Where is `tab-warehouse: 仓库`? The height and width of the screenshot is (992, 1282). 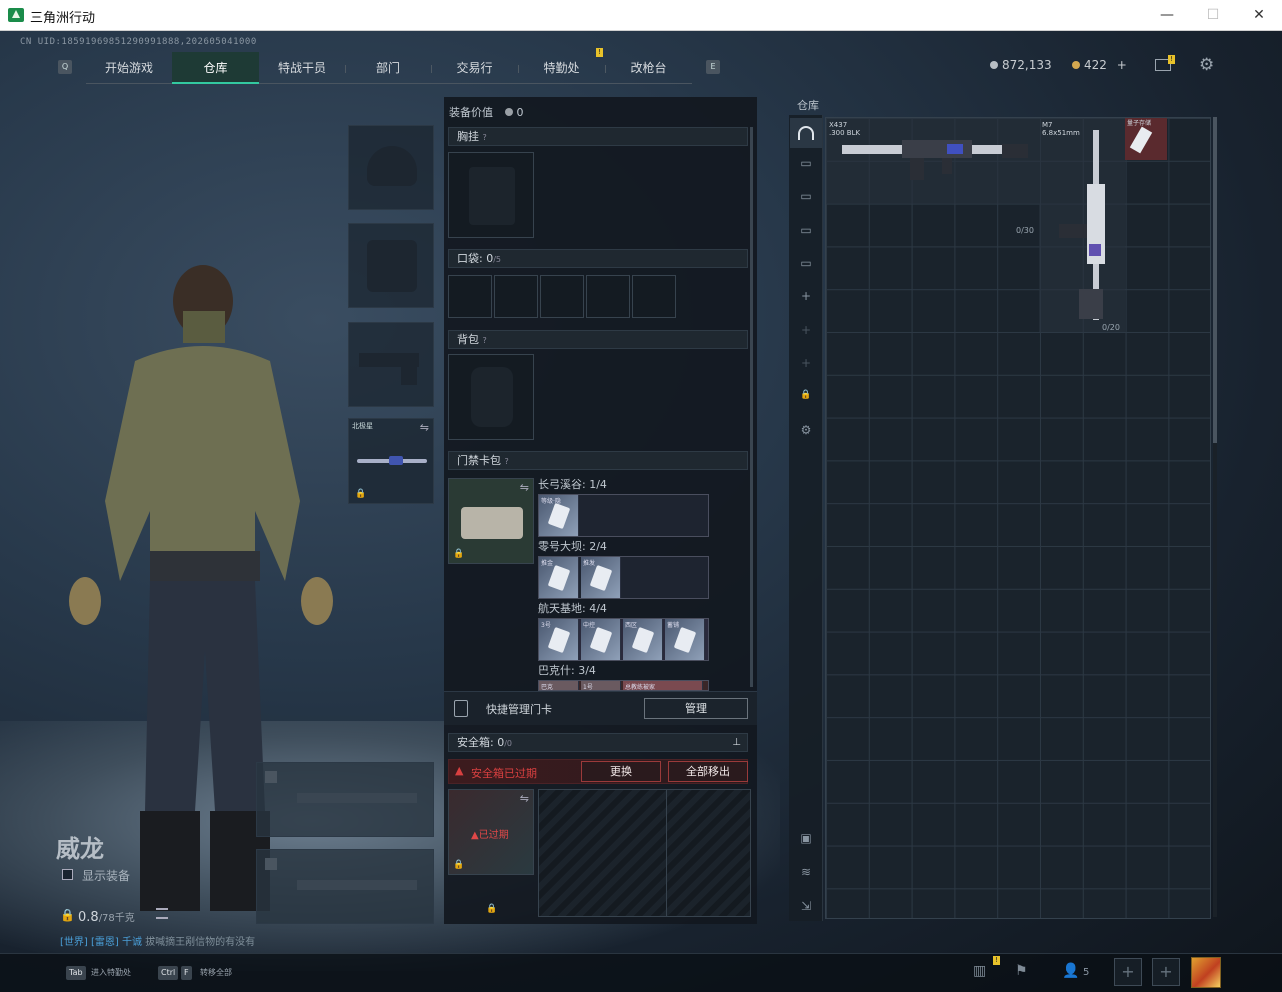 tab-warehouse: 仓库 is located at coordinates (215, 68).